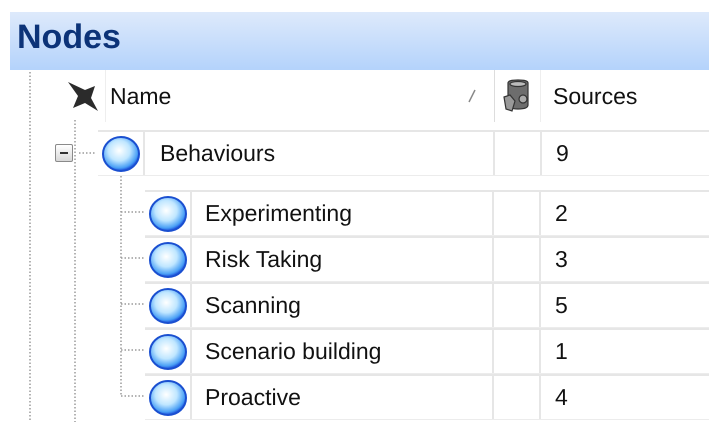  Describe the element at coordinates (561, 305) in the screenshot. I see `sources-count: 5` at that location.